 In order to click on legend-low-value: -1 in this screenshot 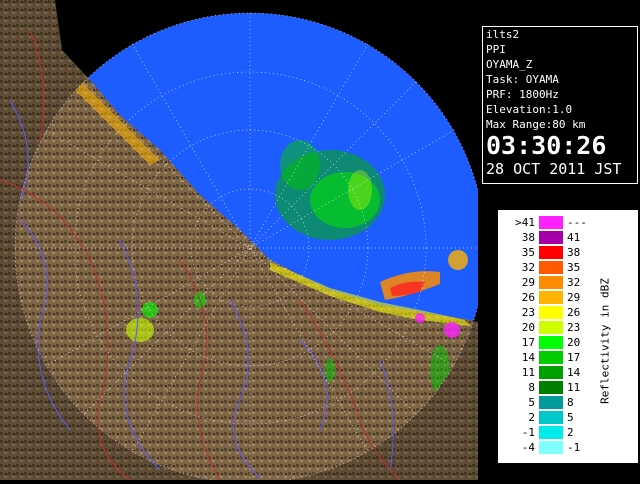, I will do `click(528, 432)`.